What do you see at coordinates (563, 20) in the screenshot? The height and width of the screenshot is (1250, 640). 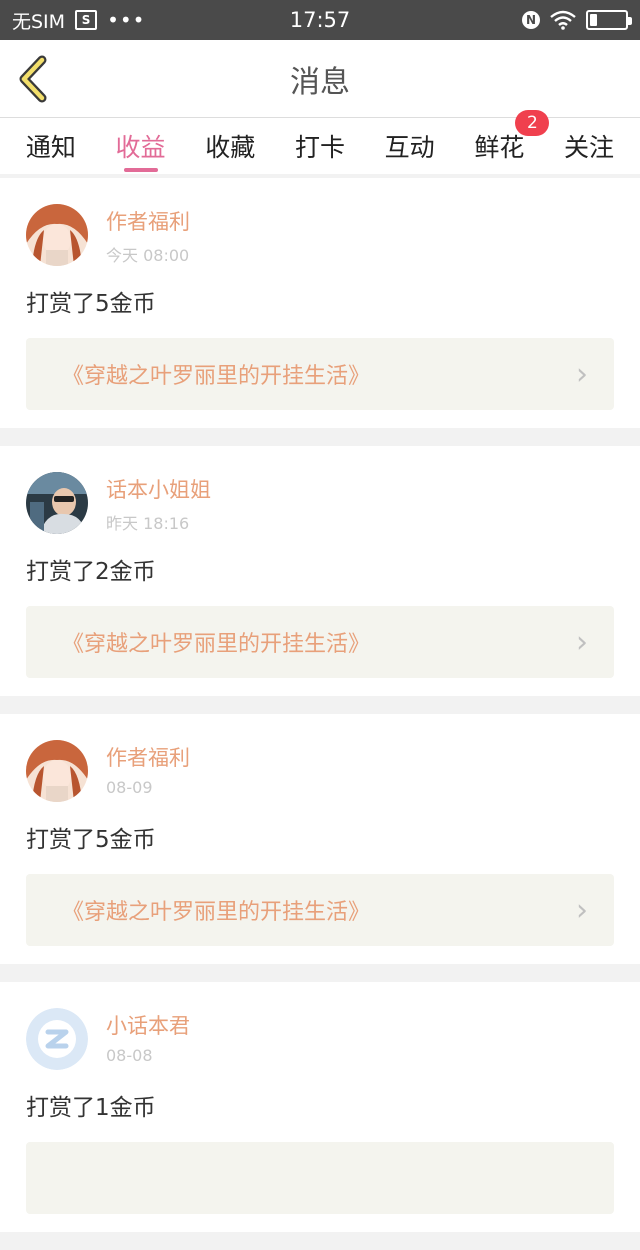 I see `wifi-icon` at bounding box center [563, 20].